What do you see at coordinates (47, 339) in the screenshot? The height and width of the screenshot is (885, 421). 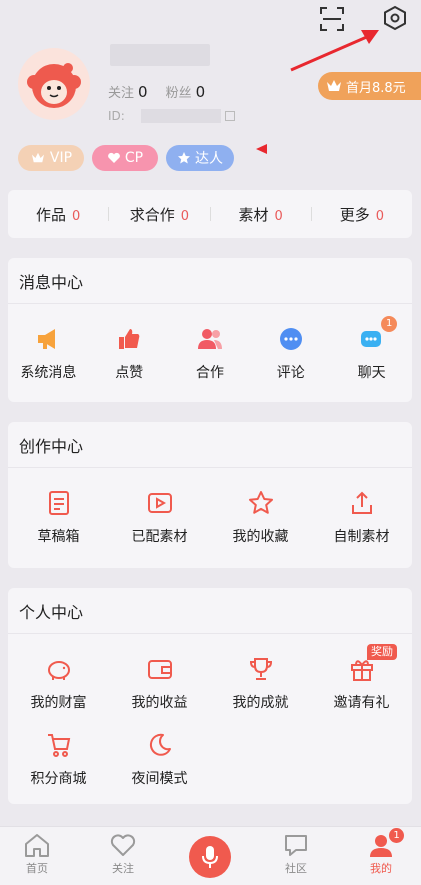 I see `megaphone-icon` at bounding box center [47, 339].